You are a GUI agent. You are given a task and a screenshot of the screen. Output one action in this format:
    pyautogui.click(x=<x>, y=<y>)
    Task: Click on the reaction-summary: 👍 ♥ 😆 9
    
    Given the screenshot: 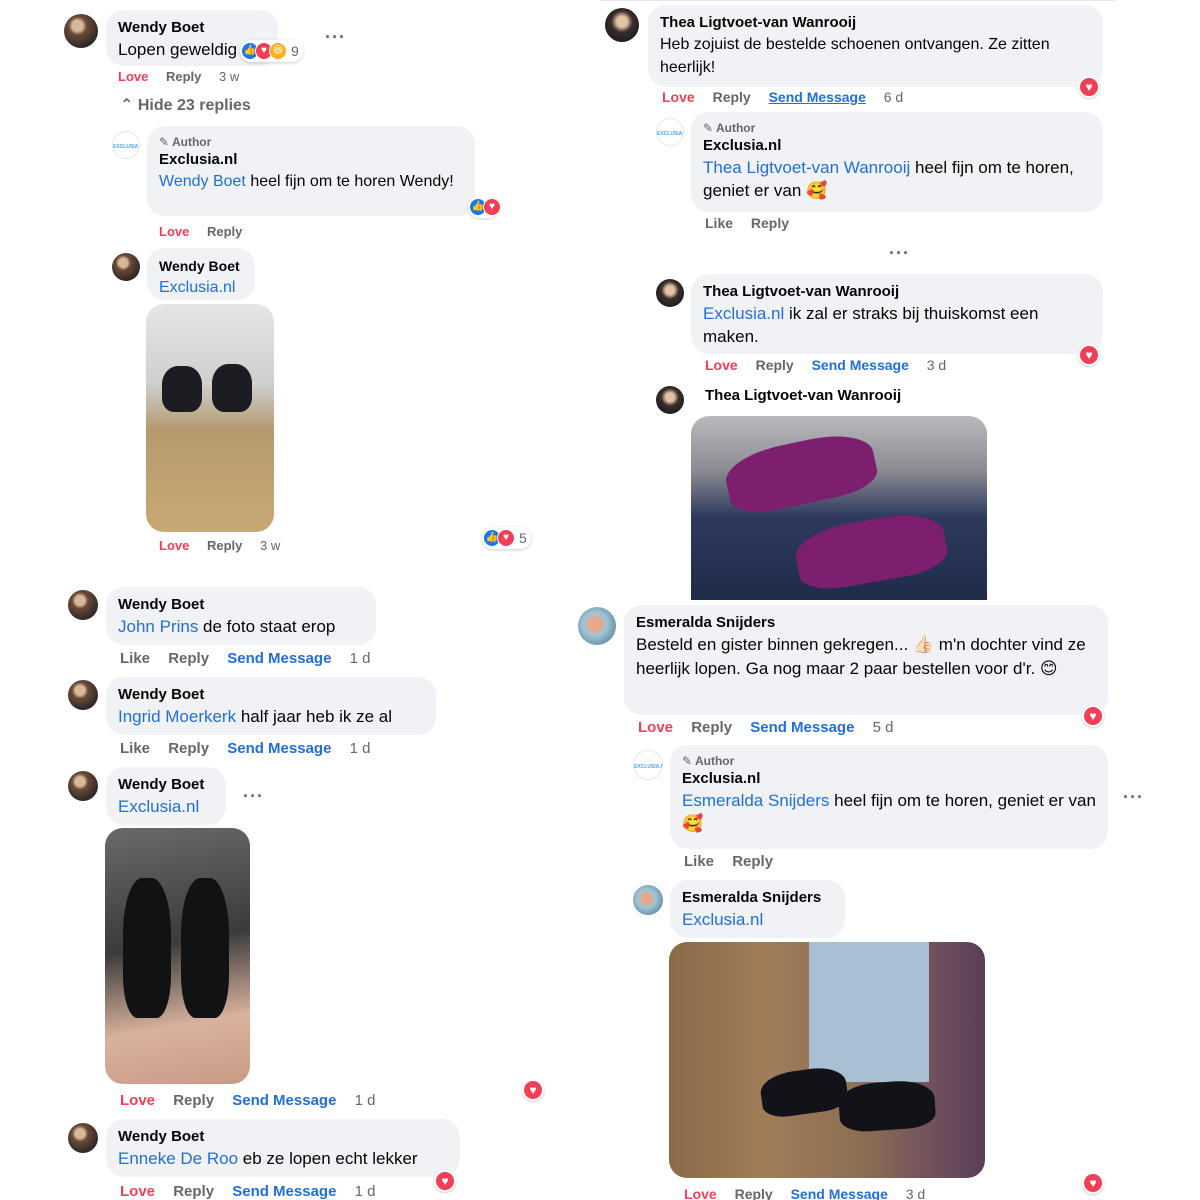 What is the action you would take?
    pyautogui.click(x=271, y=51)
    